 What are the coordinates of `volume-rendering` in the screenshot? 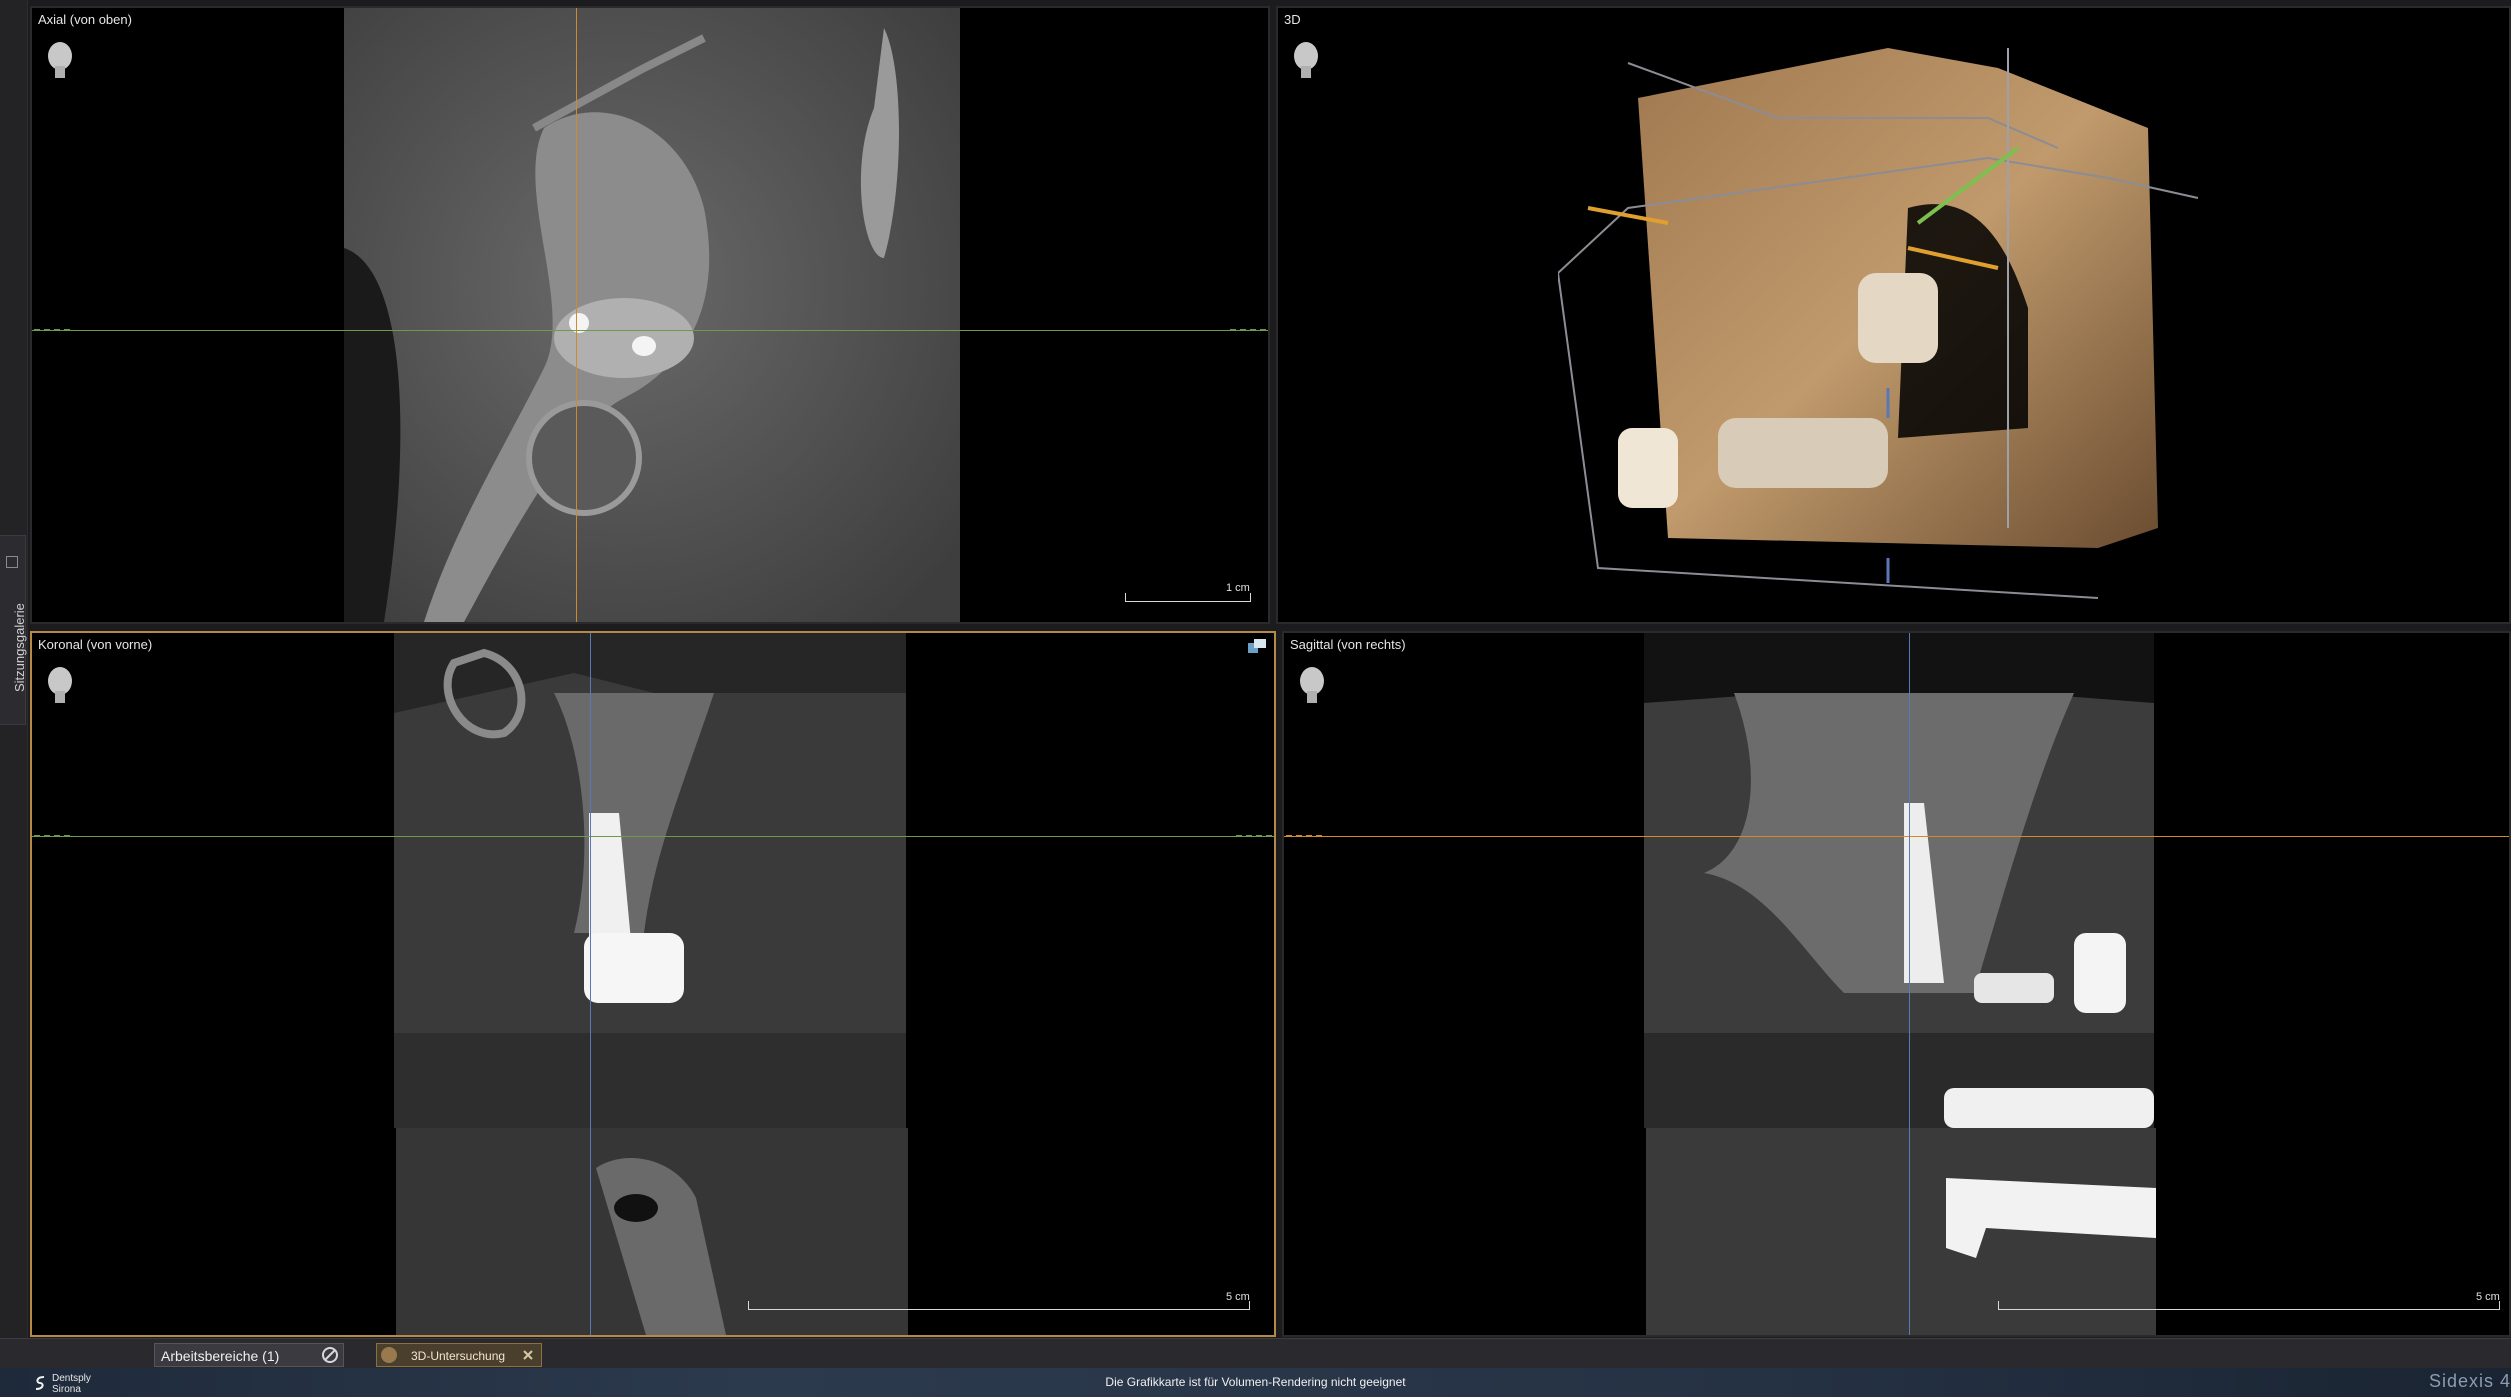 It's located at (1908, 315).